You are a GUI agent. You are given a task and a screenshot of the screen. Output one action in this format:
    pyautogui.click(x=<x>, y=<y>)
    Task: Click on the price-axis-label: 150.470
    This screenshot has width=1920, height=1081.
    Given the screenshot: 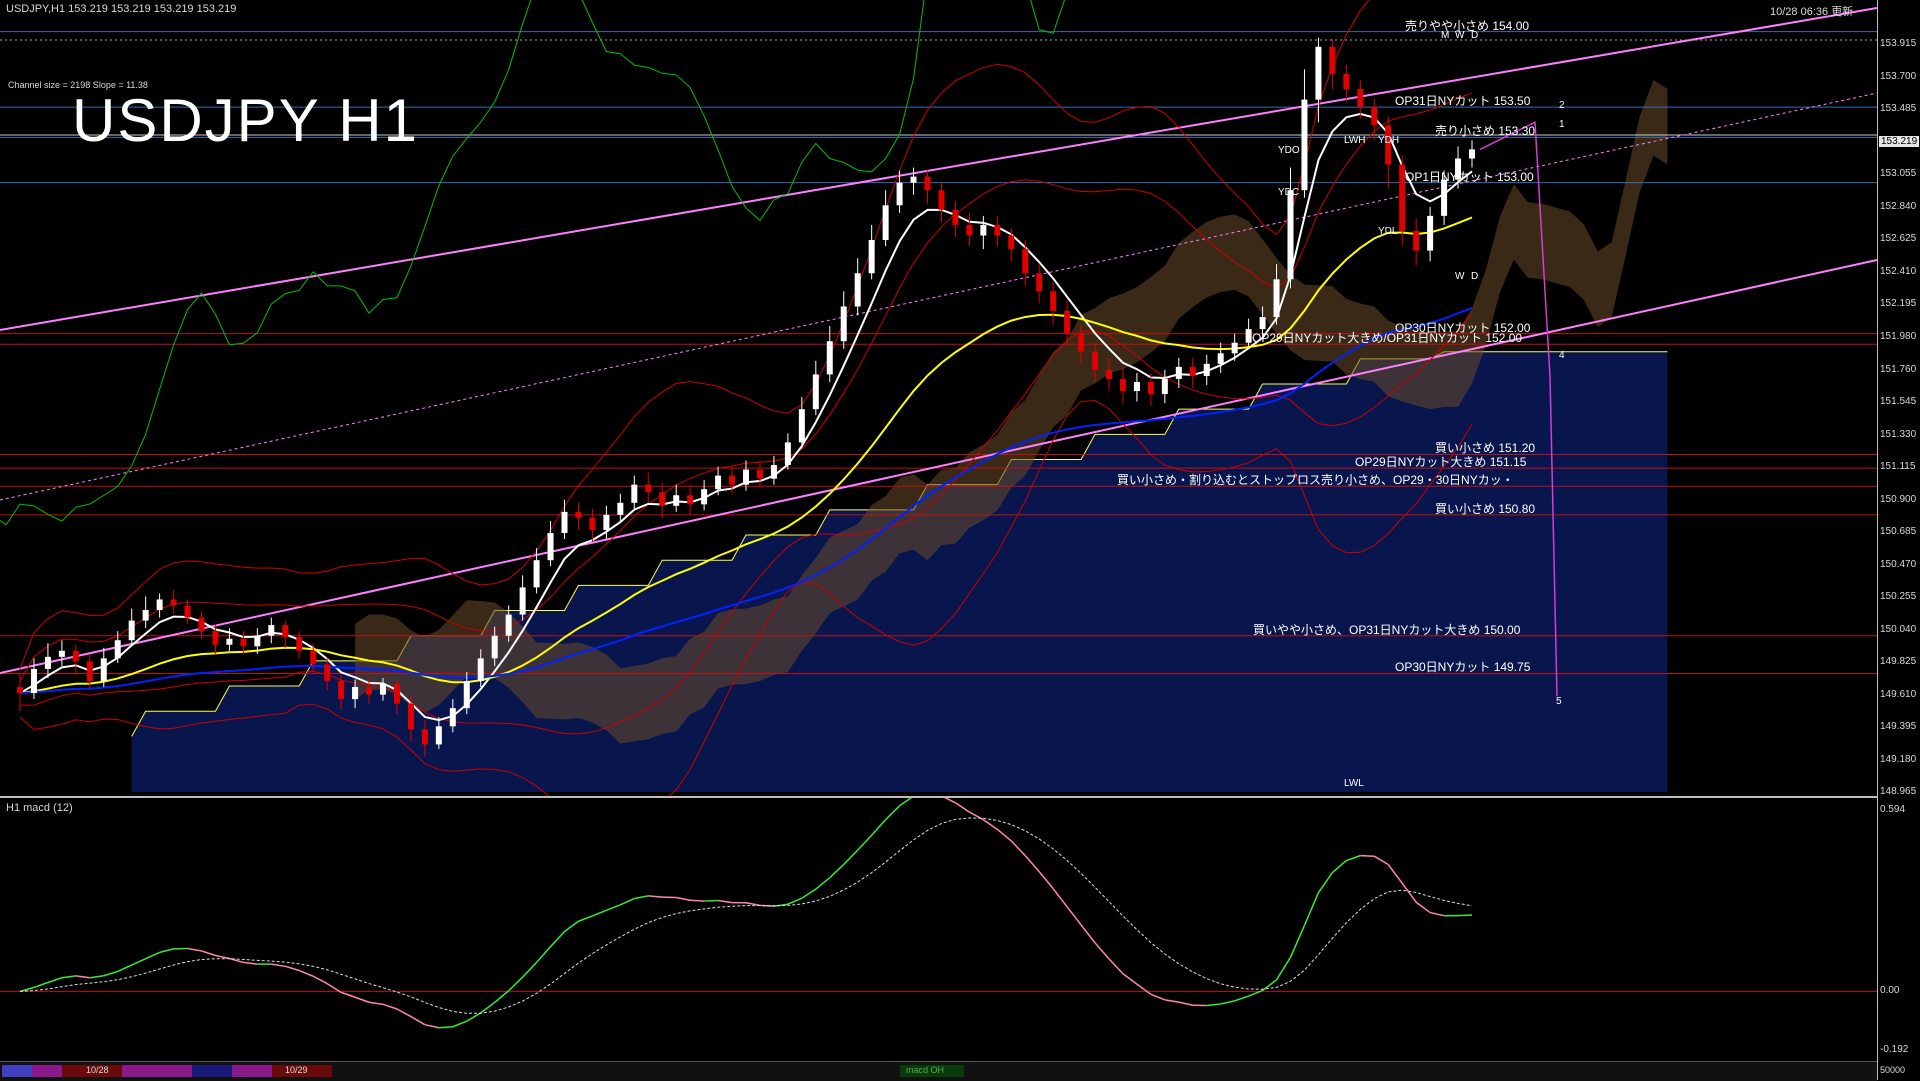 What is the action you would take?
    pyautogui.click(x=1898, y=564)
    